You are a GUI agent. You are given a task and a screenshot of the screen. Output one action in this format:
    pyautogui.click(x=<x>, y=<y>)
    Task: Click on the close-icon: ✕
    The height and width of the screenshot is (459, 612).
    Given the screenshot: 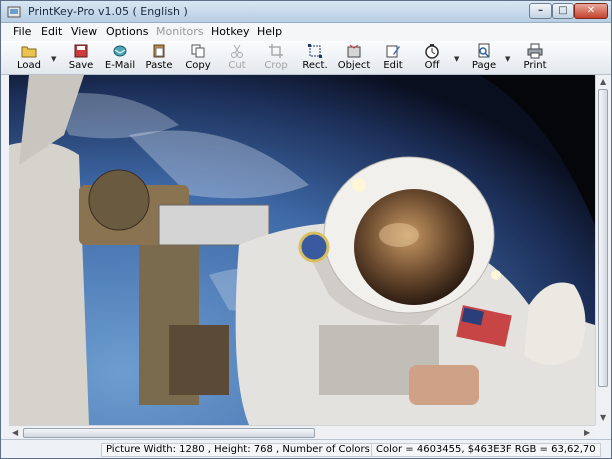 What is the action you would take?
    pyautogui.click(x=591, y=10)
    